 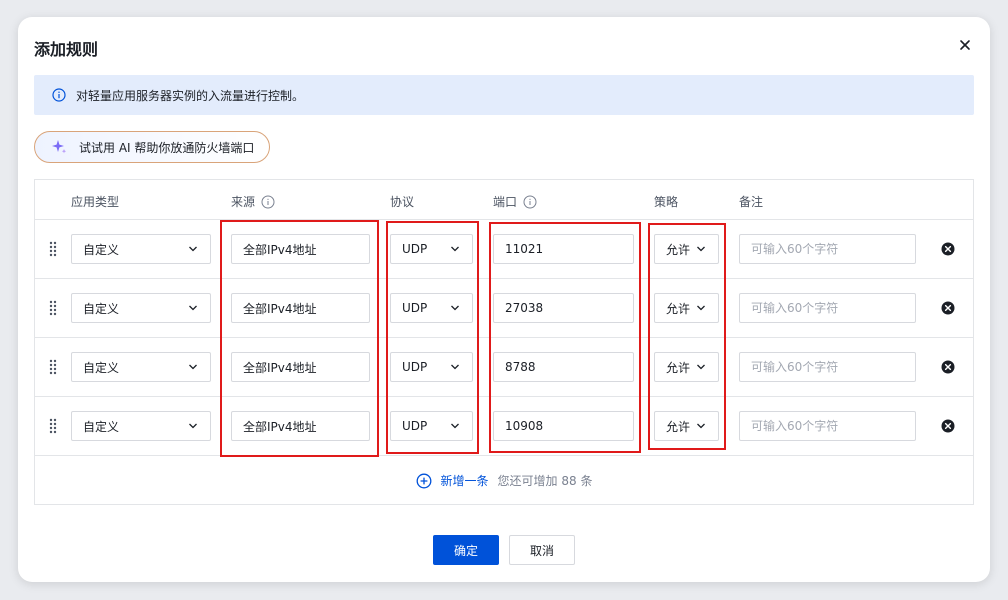 I want to click on port-input: 27038, so click(x=563, y=308).